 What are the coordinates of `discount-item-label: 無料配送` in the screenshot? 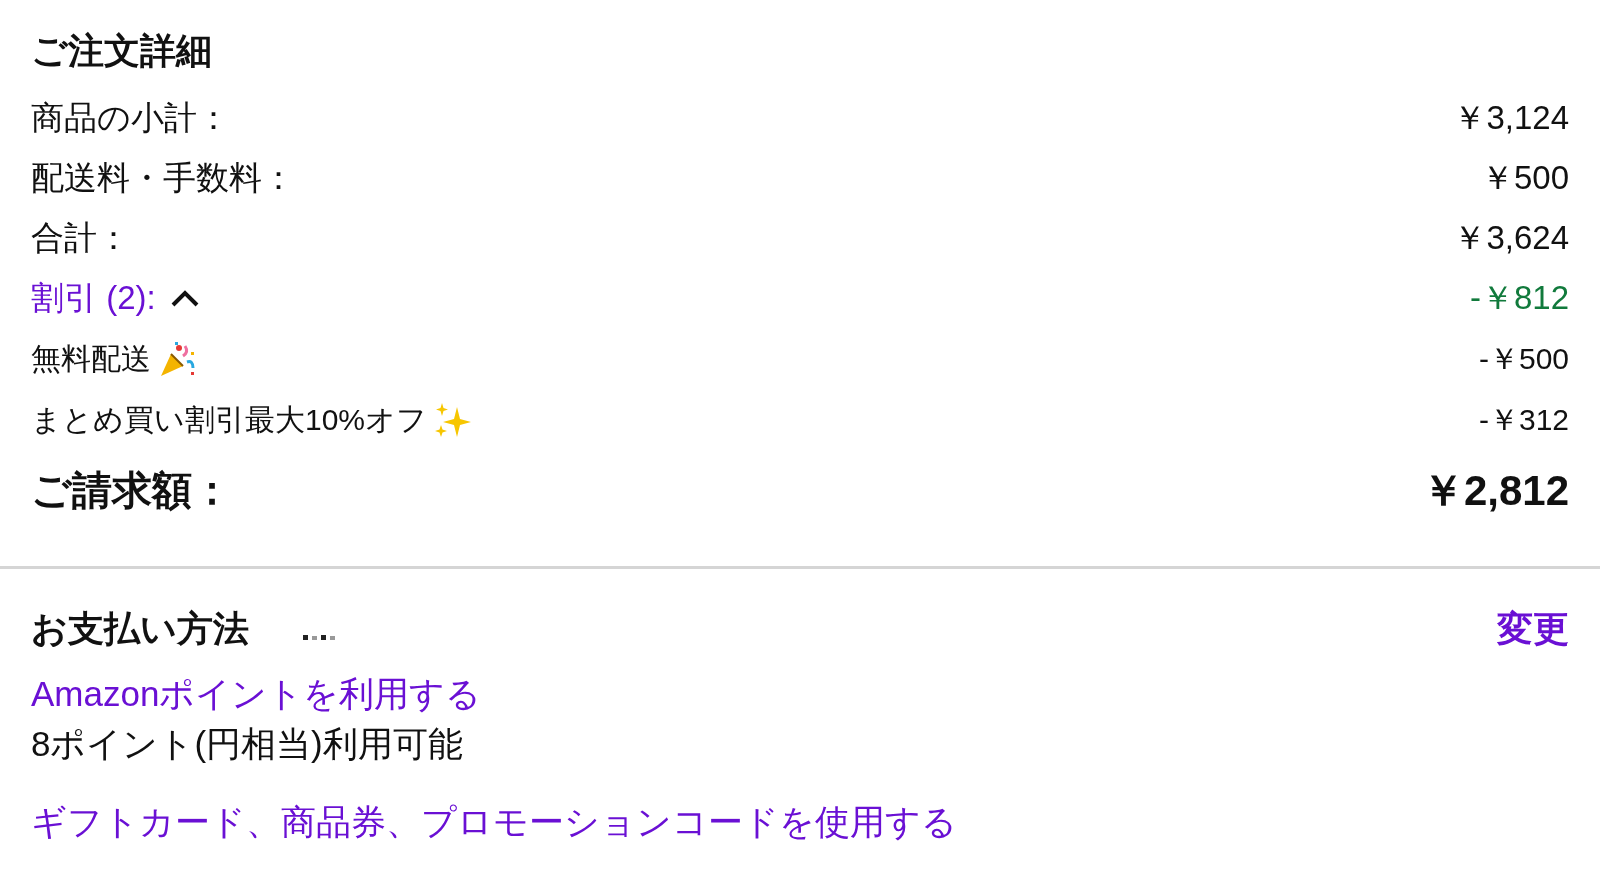 It's located at (91, 359).